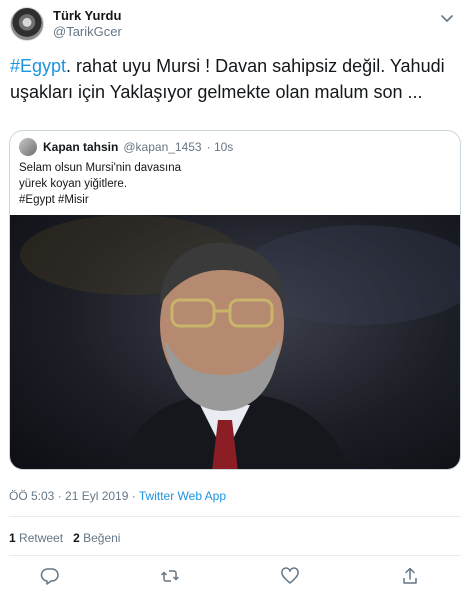 Image resolution: width=469 pixels, height=595 pixels. What do you see at coordinates (100, 168) in the screenshot?
I see `quoted-text-line: Selam olsun Mursi'nin davasına` at bounding box center [100, 168].